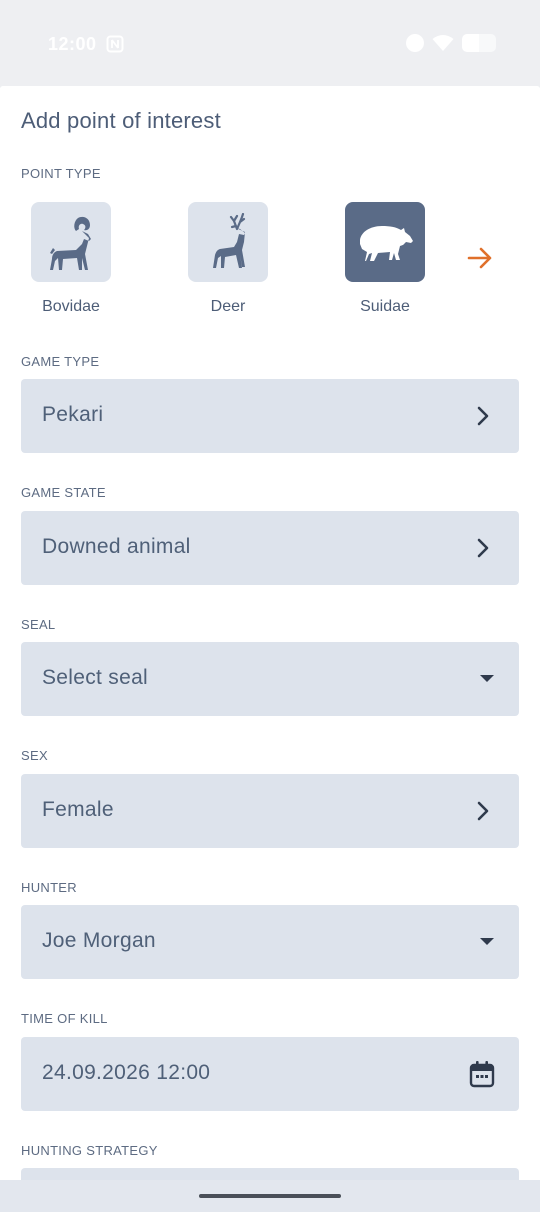 The image size is (540, 1212). Describe the element at coordinates (99, 940) in the screenshot. I see `hunter-value: Joe Morgan` at that location.